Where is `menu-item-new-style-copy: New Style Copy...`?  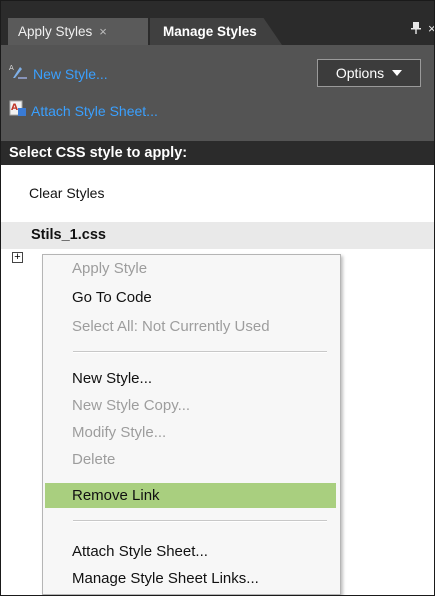 menu-item-new-style-copy: New Style Copy... is located at coordinates (190, 405).